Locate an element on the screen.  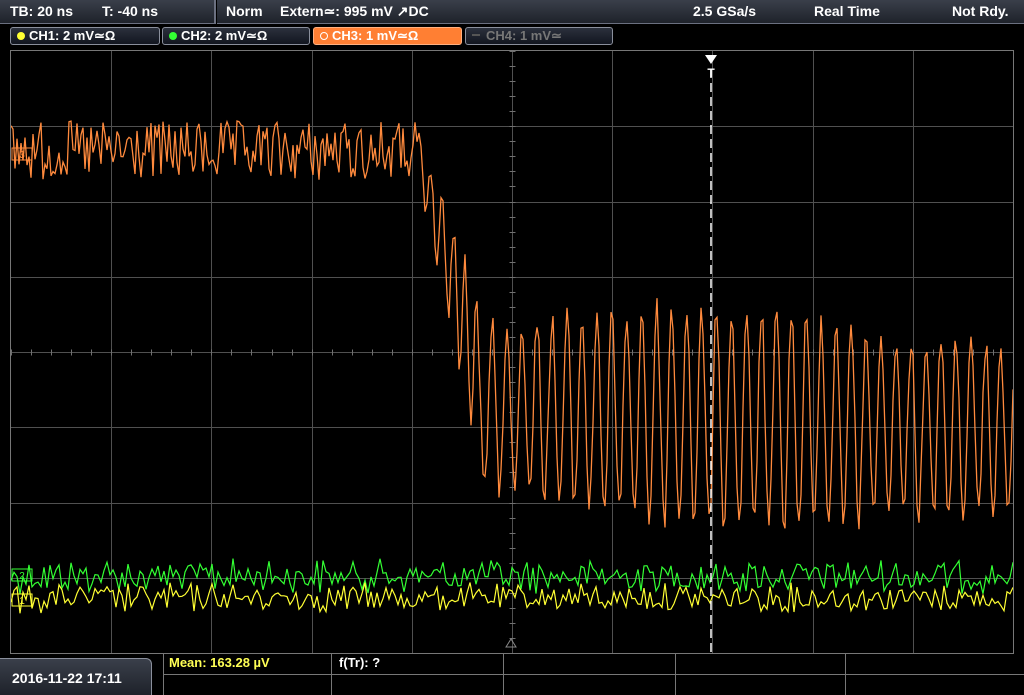
channel-tab-ch2: CH2: 2 mV≃Ω is located at coordinates (236, 36).